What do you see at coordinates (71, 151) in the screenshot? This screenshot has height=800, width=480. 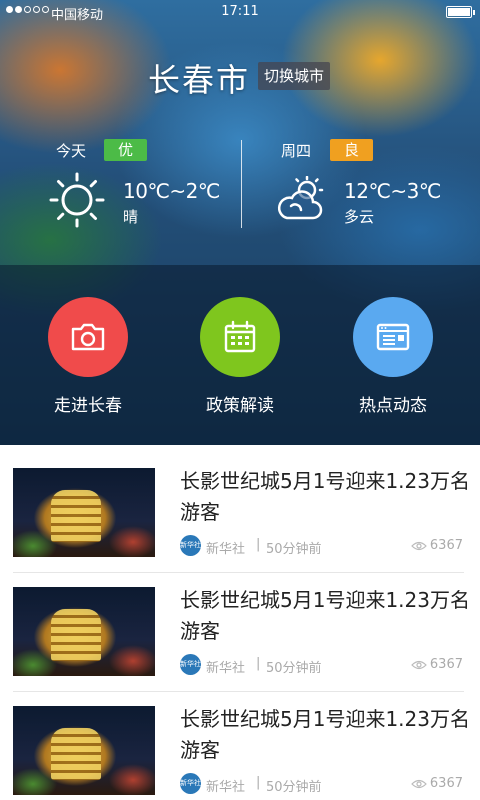 I see `today-label: 今天` at bounding box center [71, 151].